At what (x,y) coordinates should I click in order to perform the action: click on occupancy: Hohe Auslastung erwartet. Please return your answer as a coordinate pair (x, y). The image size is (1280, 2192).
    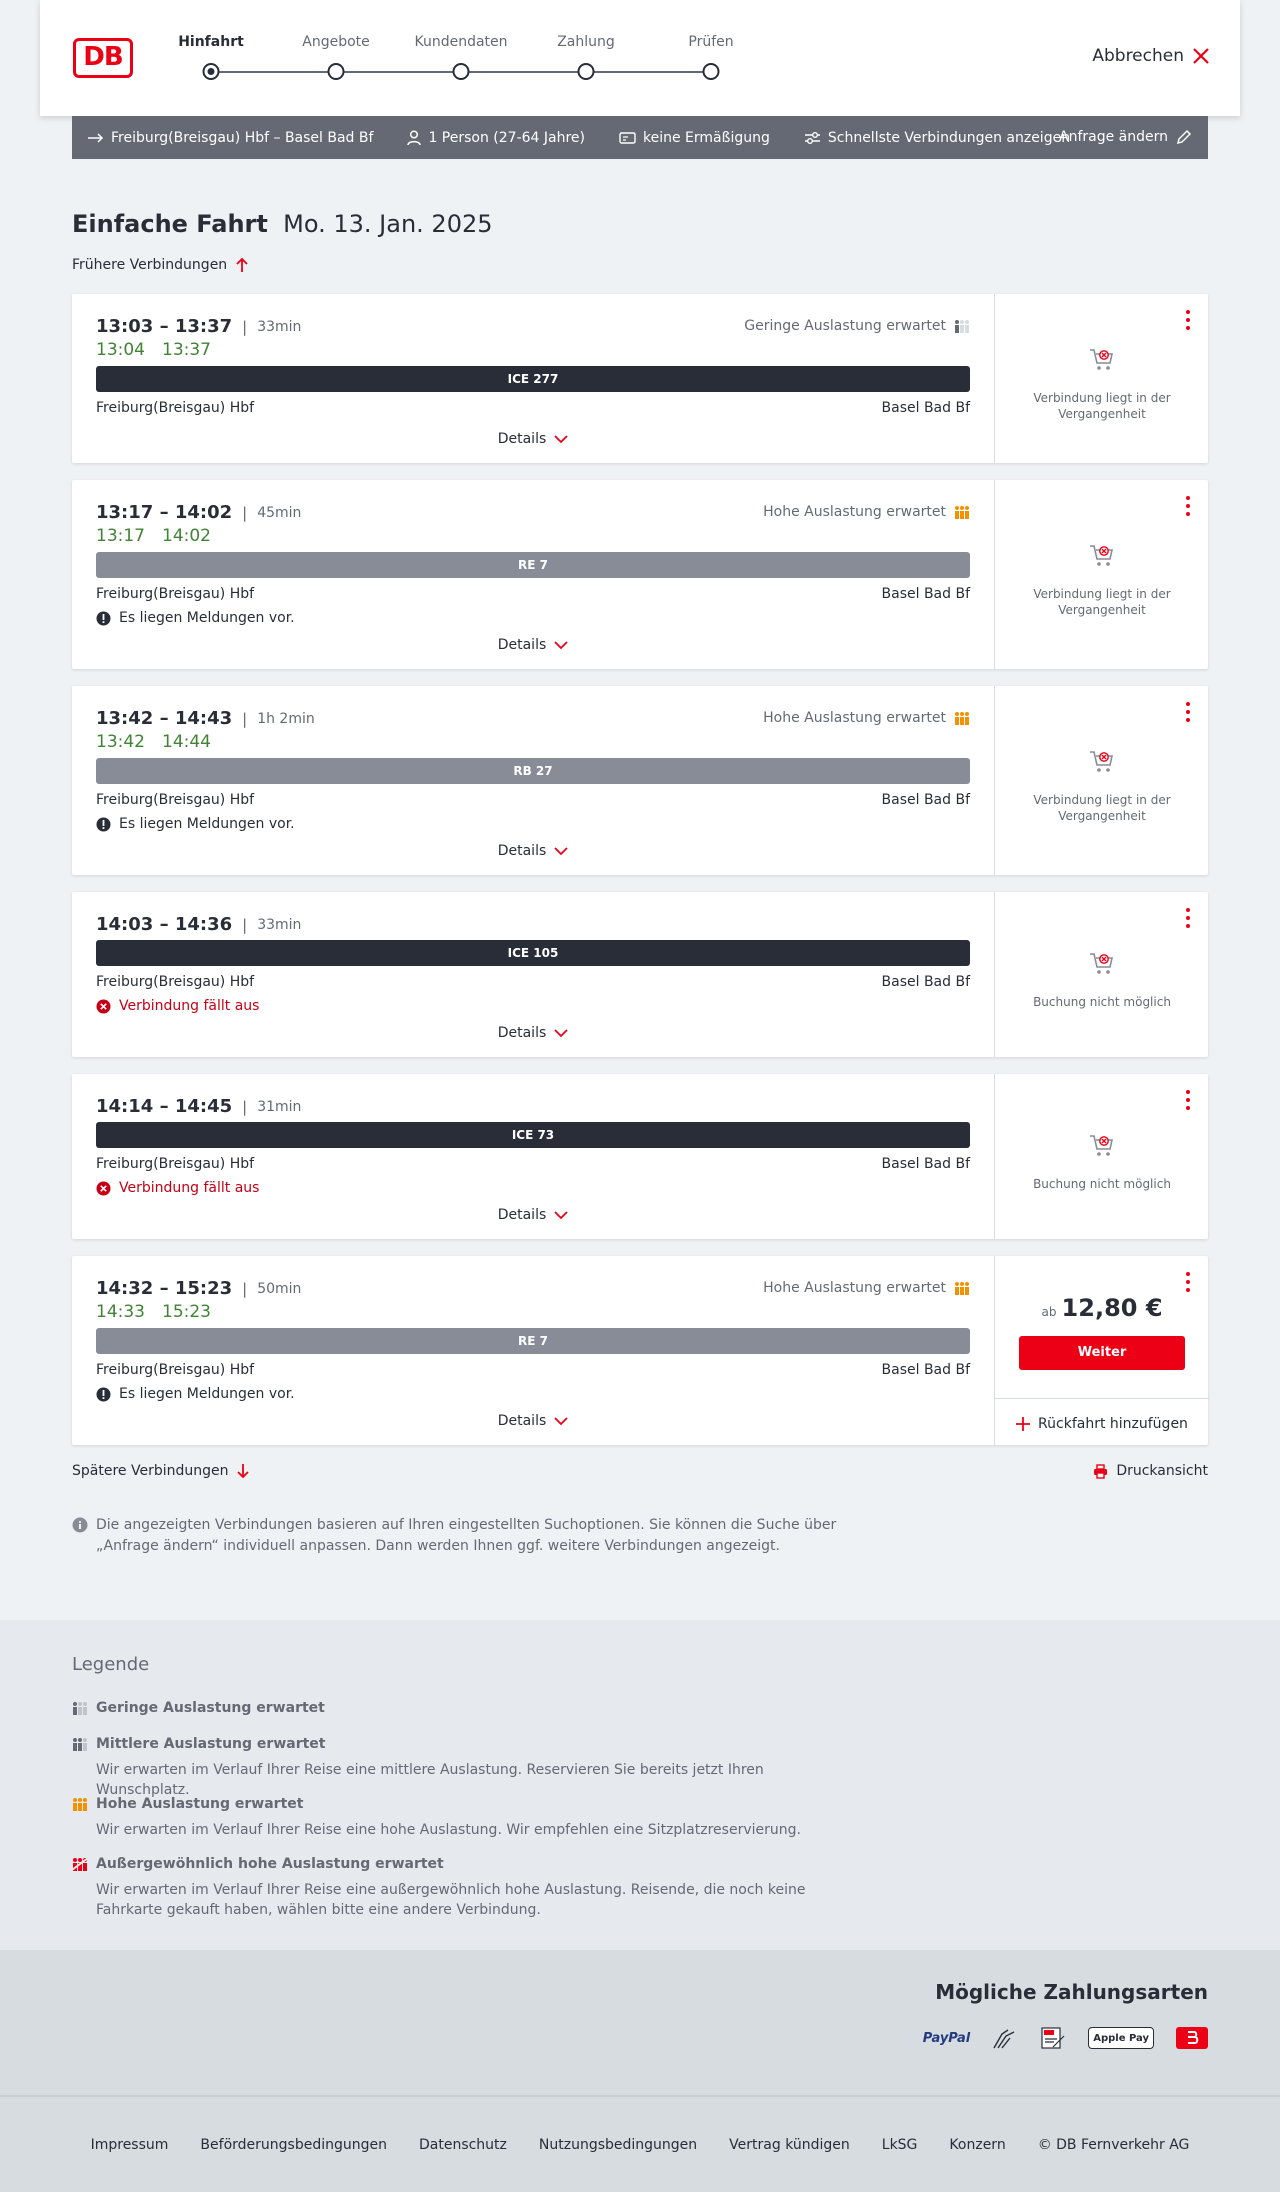
    Looking at the image, I should click on (866, 512).